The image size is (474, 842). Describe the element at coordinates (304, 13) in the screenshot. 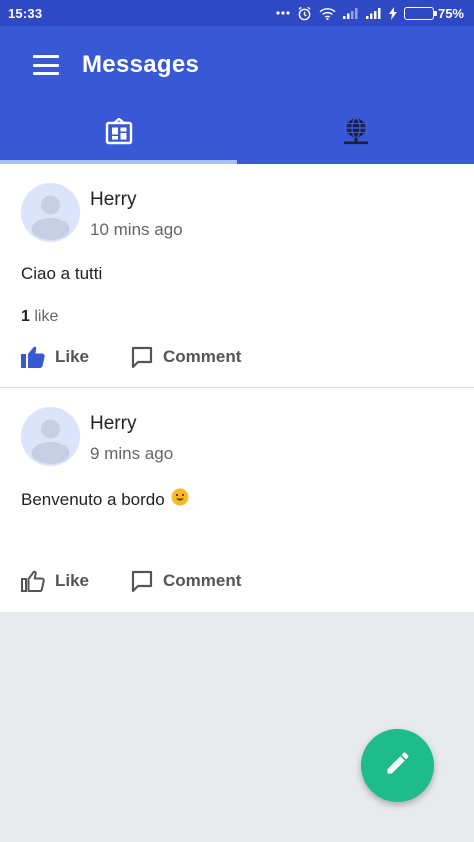

I see `alarm-icon` at that location.